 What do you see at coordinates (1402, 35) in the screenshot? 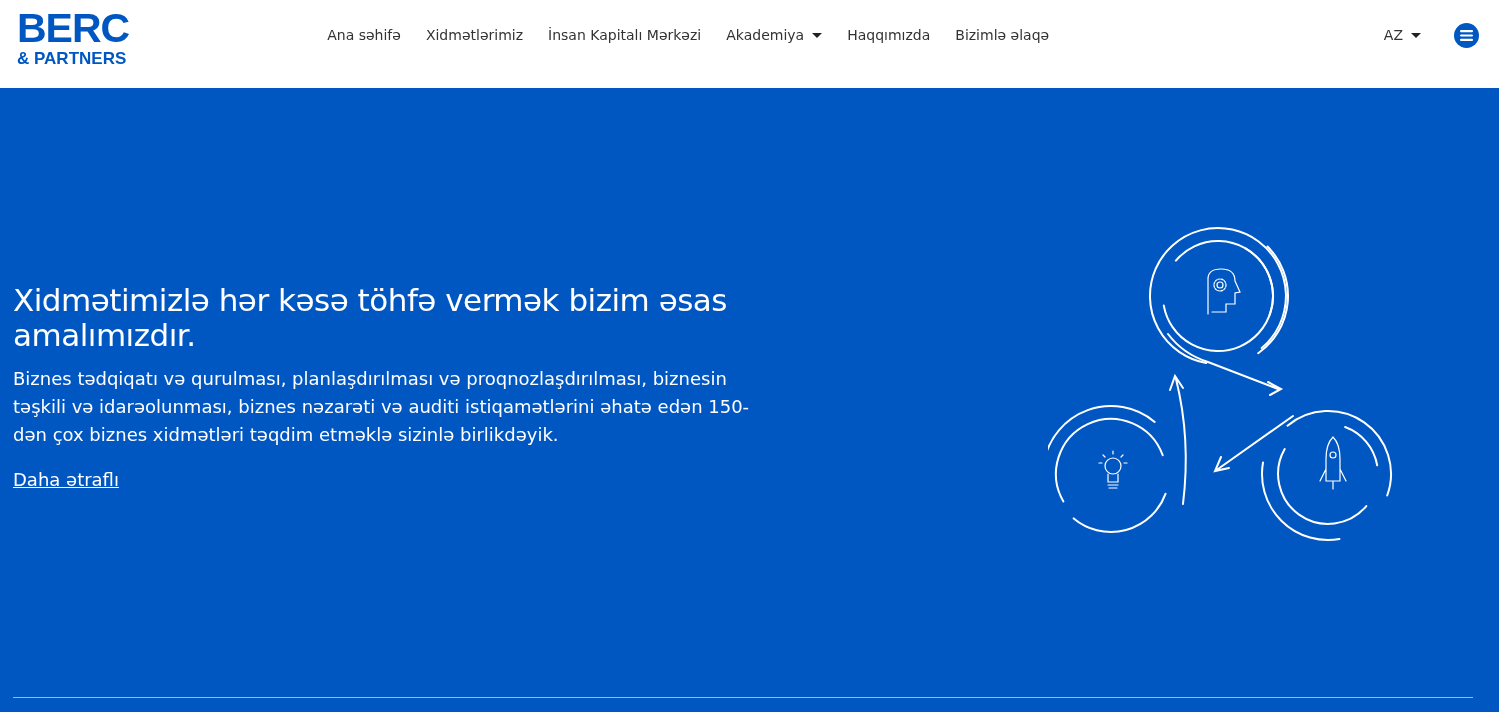
I see `language-selector: AZ` at bounding box center [1402, 35].